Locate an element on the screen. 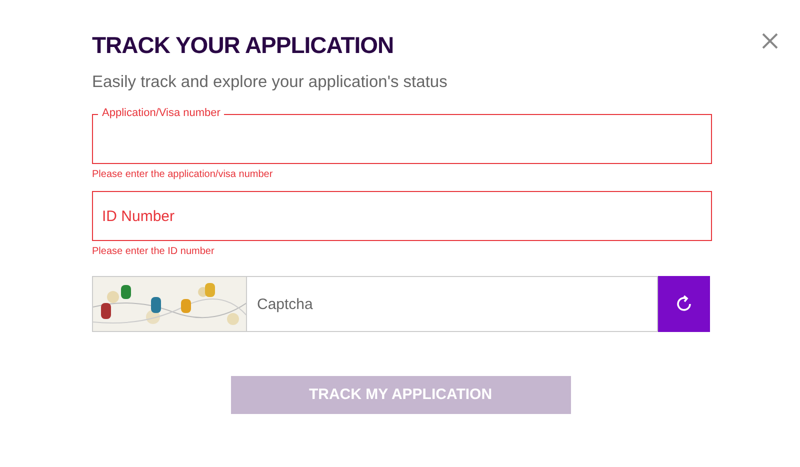  close-icon is located at coordinates (770, 41).